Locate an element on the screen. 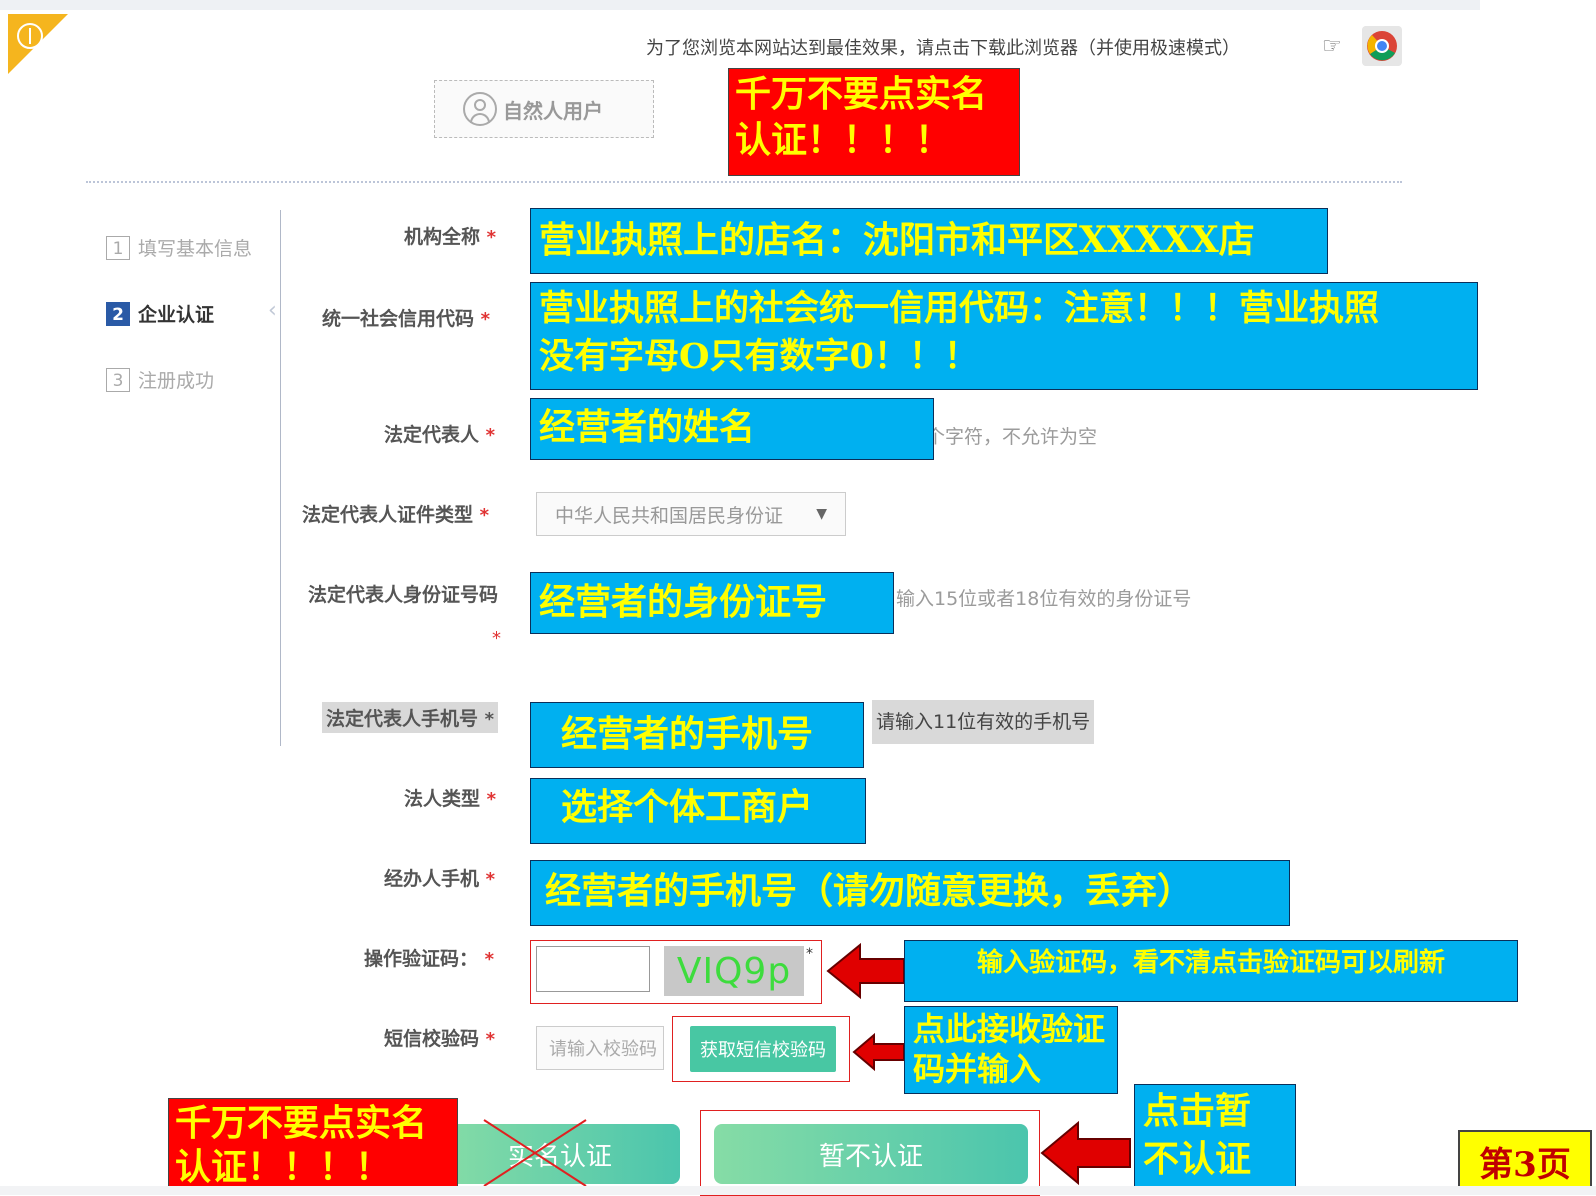 The height and width of the screenshot is (1196, 1596). sms-annotation: 点此接收验证 码并输入 is located at coordinates (1011, 1050).